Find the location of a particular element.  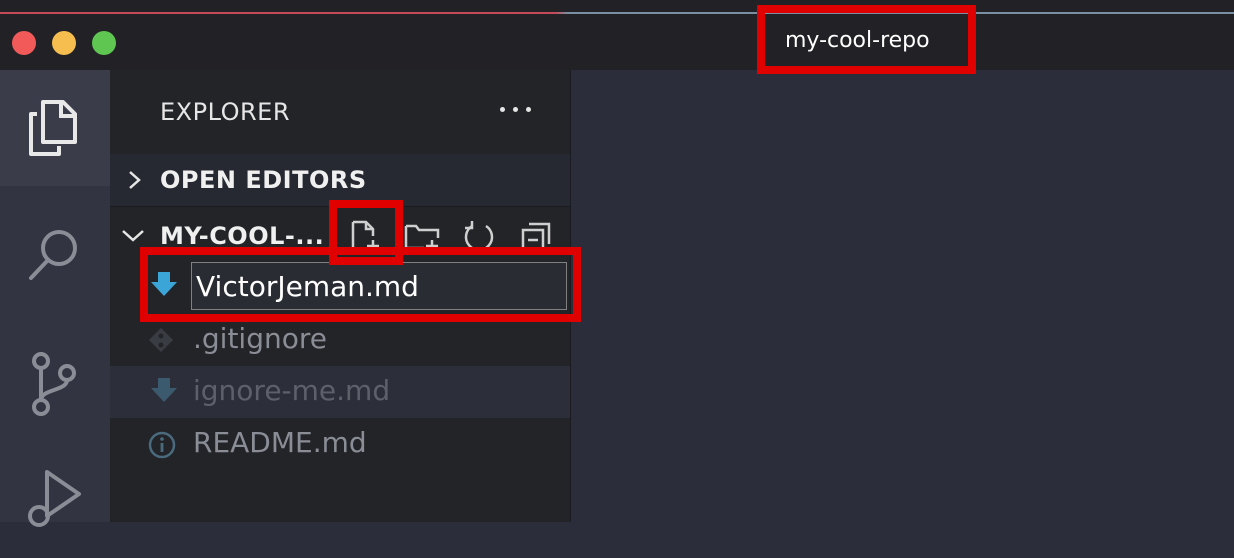

activity-run-debug is located at coordinates (55, 500).